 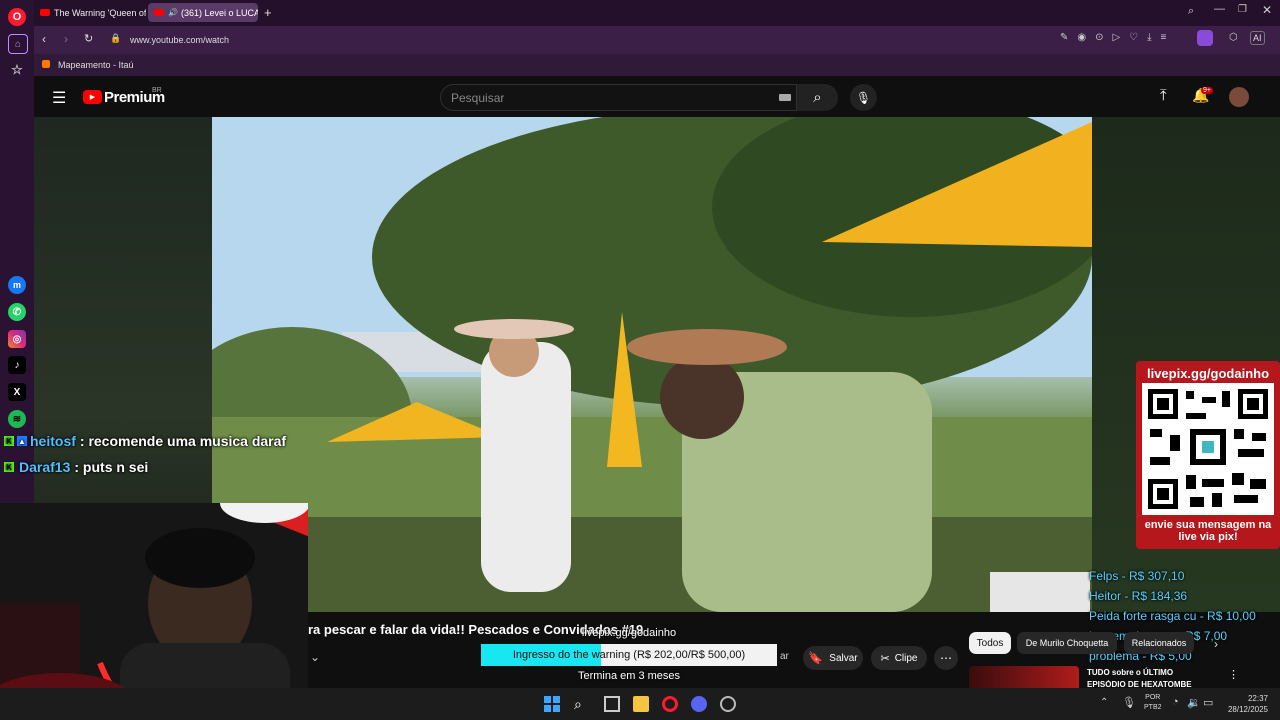 I want to click on speaker-icon: 🔊, so click(x=173, y=12).